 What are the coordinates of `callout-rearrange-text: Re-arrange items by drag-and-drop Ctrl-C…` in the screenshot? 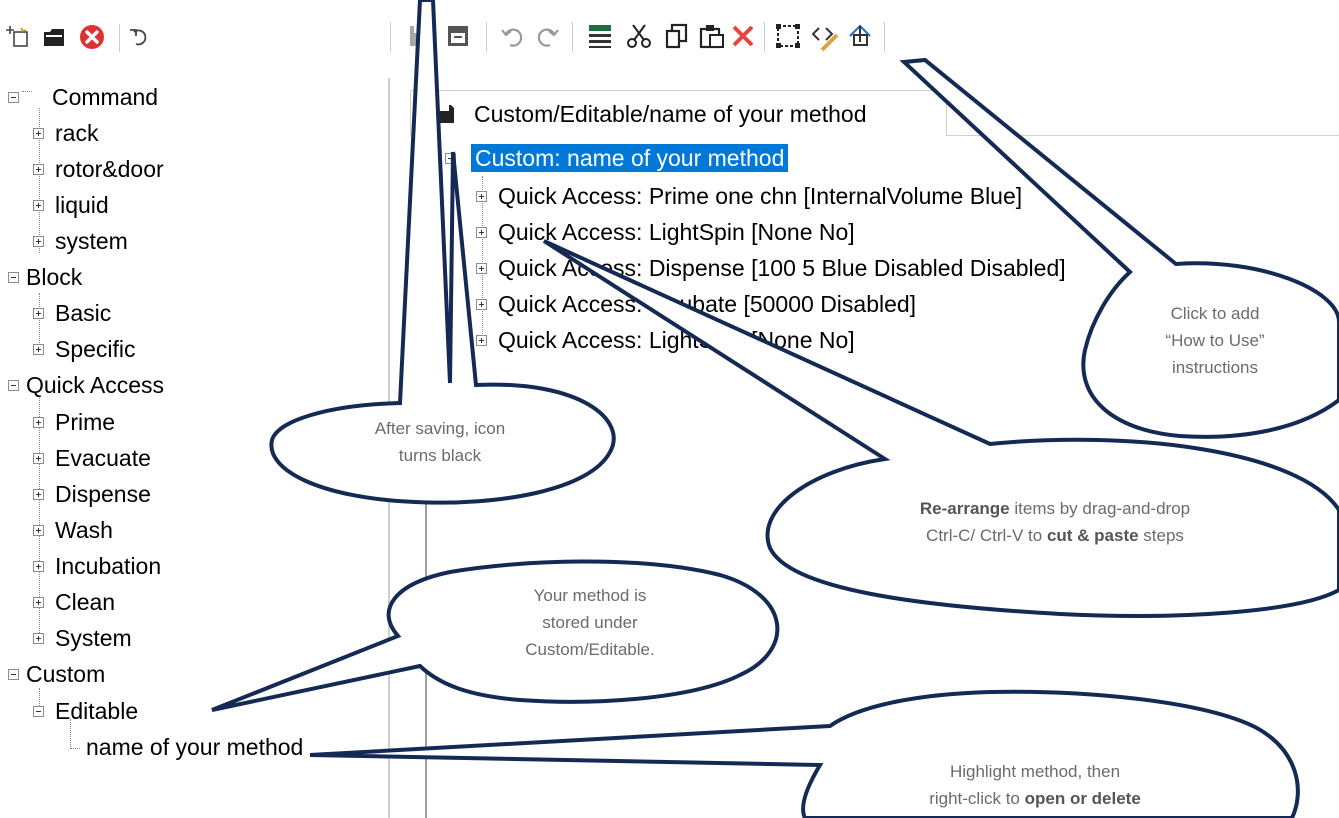 It's located at (1055, 522).